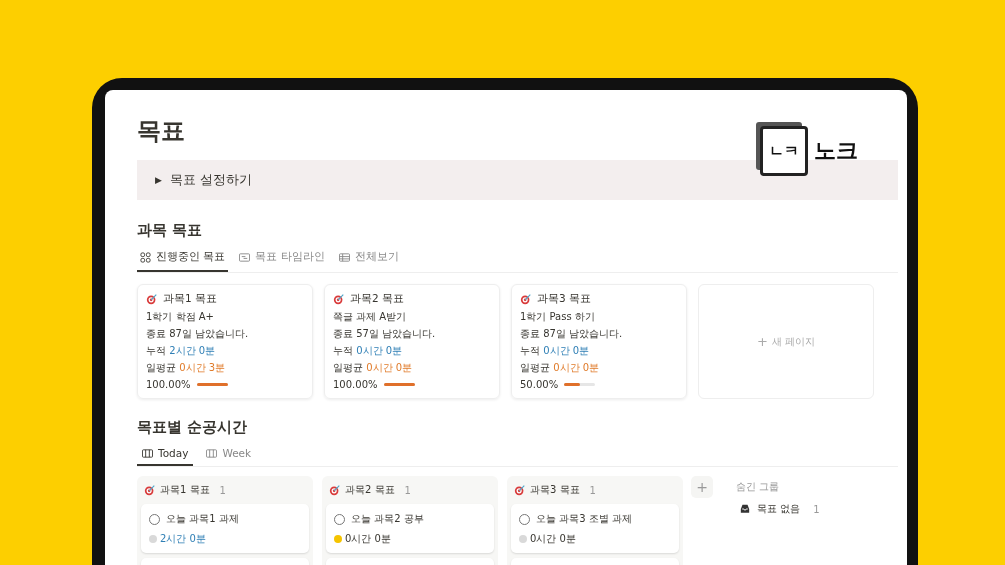  I want to click on timeline-icon, so click(245, 257).